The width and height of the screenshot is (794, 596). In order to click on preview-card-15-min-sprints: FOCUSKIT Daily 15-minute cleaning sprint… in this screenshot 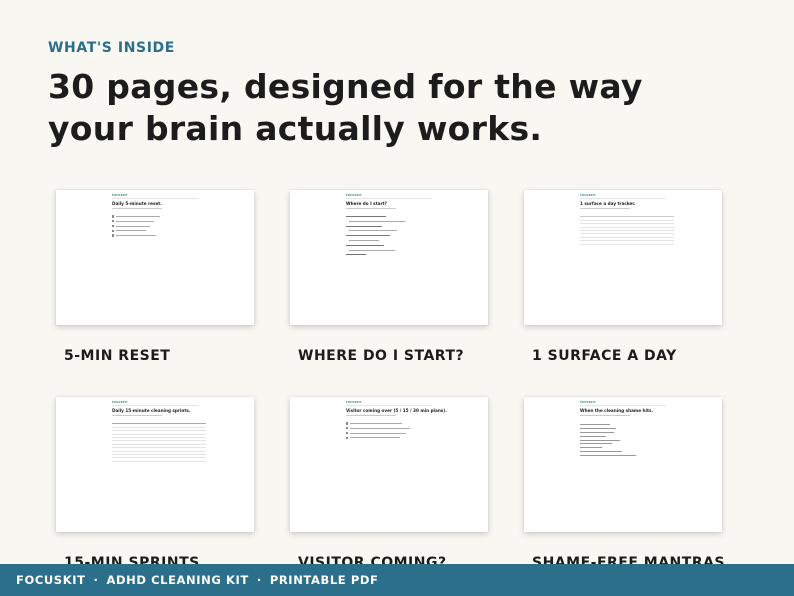, I will do `click(155, 484)`.